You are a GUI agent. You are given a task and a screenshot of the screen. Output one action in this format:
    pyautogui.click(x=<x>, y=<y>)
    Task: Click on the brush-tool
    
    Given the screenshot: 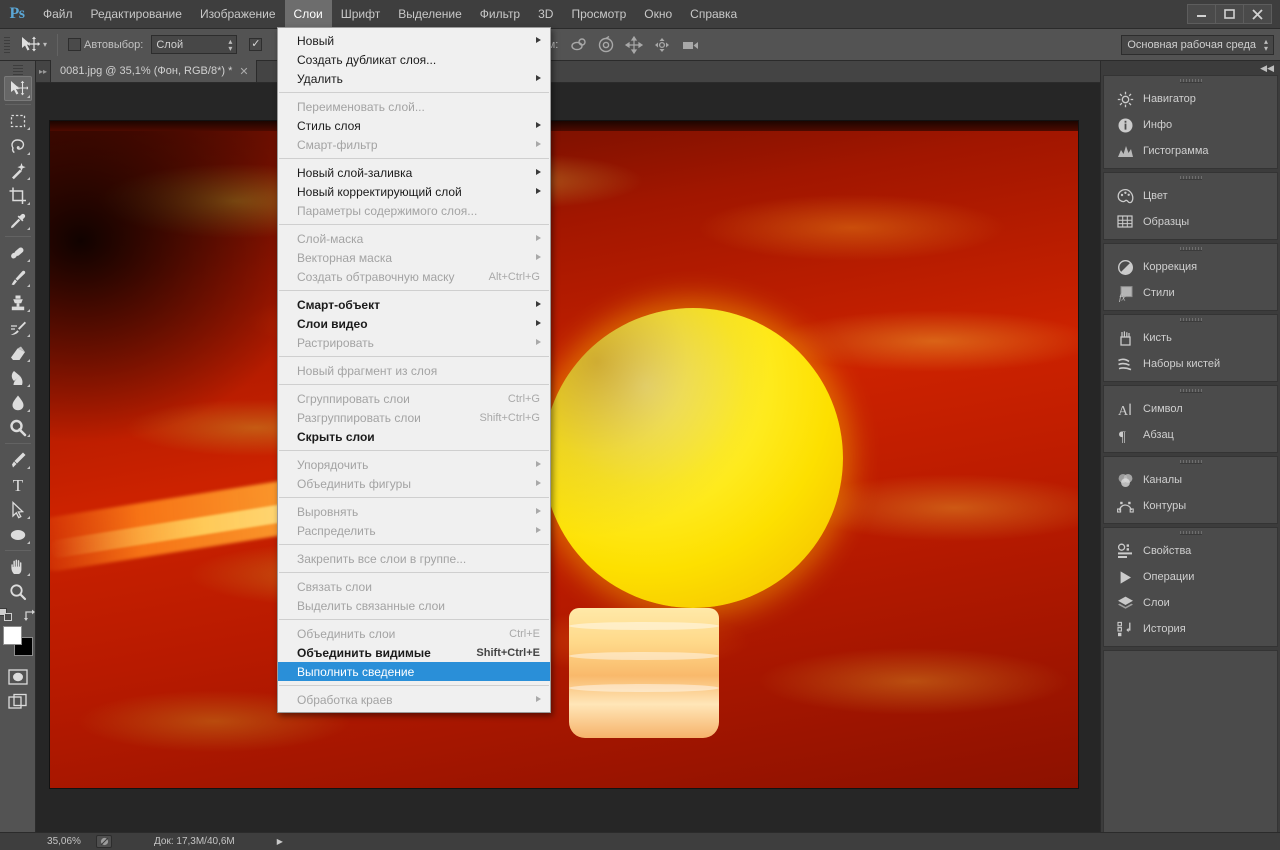 What is the action you would take?
    pyautogui.click(x=18, y=277)
    